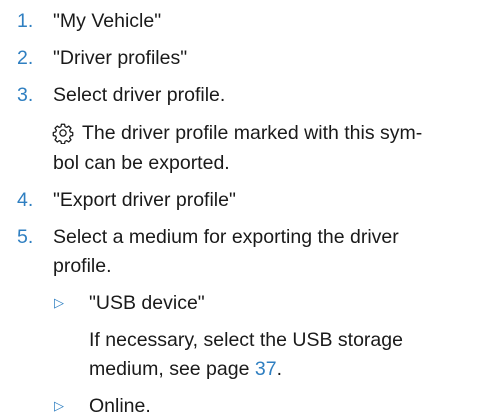 This screenshot has width=491, height=418. I want to click on step-text: "My Vehicle", so click(107, 21).